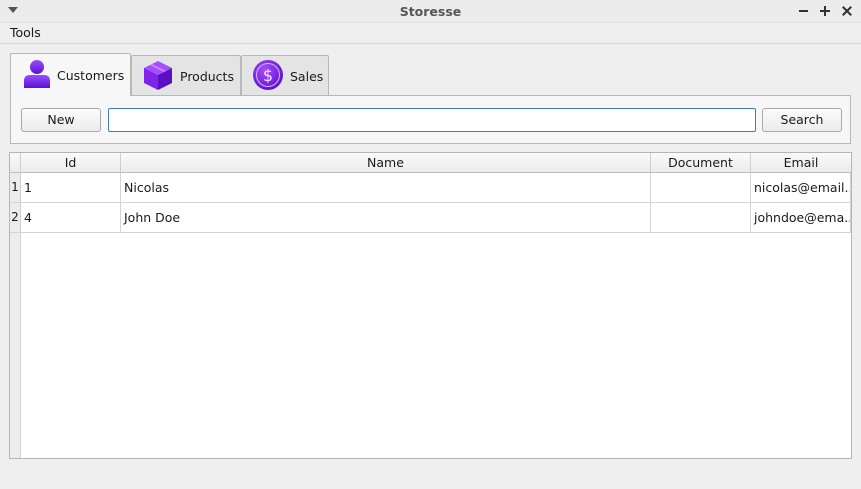 The image size is (861, 489). What do you see at coordinates (285, 75) in the screenshot?
I see `tab-sales: $ Sales` at bounding box center [285, 75].